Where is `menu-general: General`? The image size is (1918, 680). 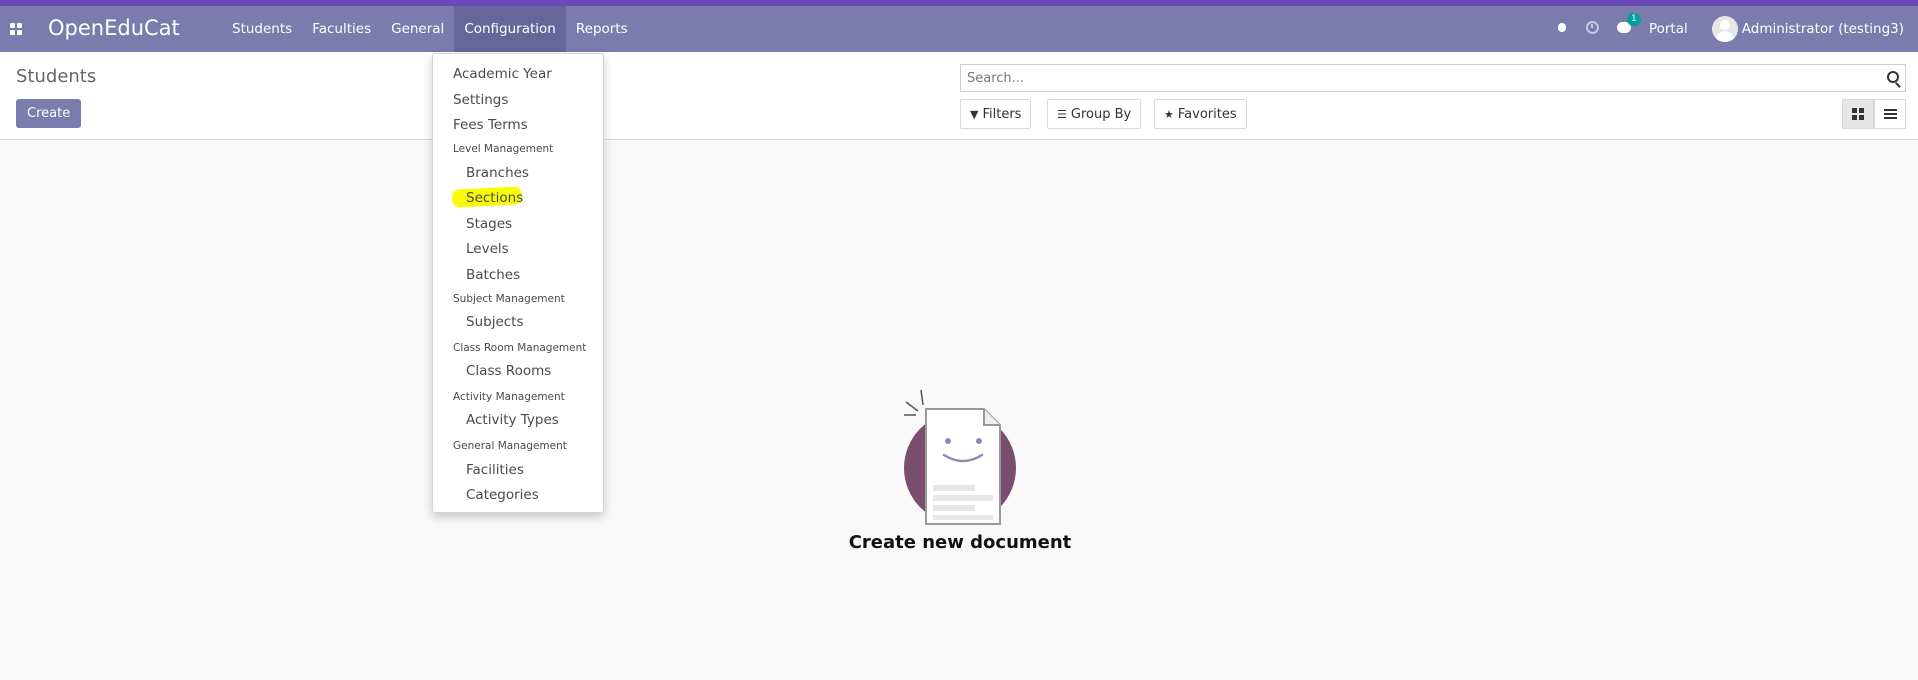 menu-general: General is located at coordinates (417, 29).